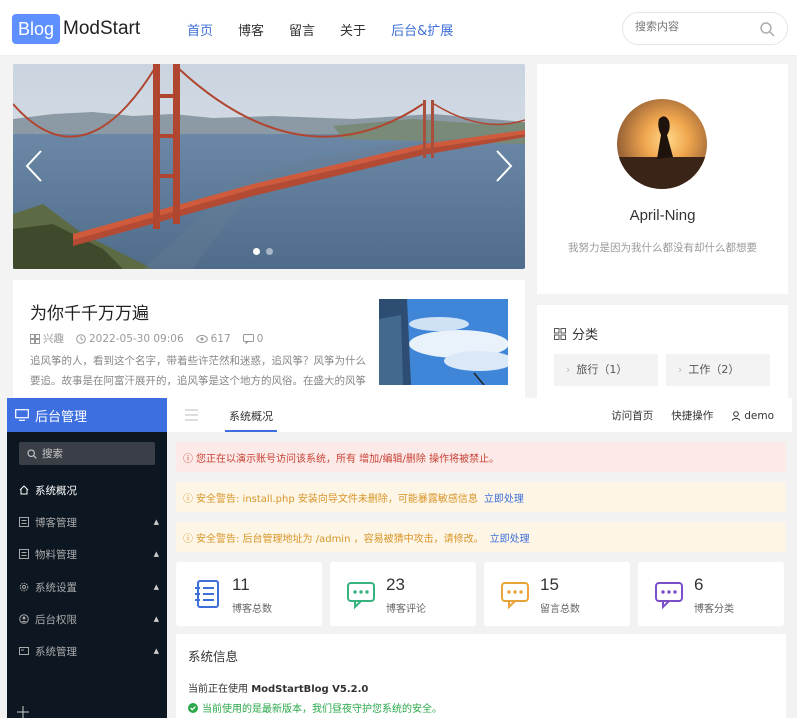  I want to click on visit-home-link: 访问首页, so click(632, 415).